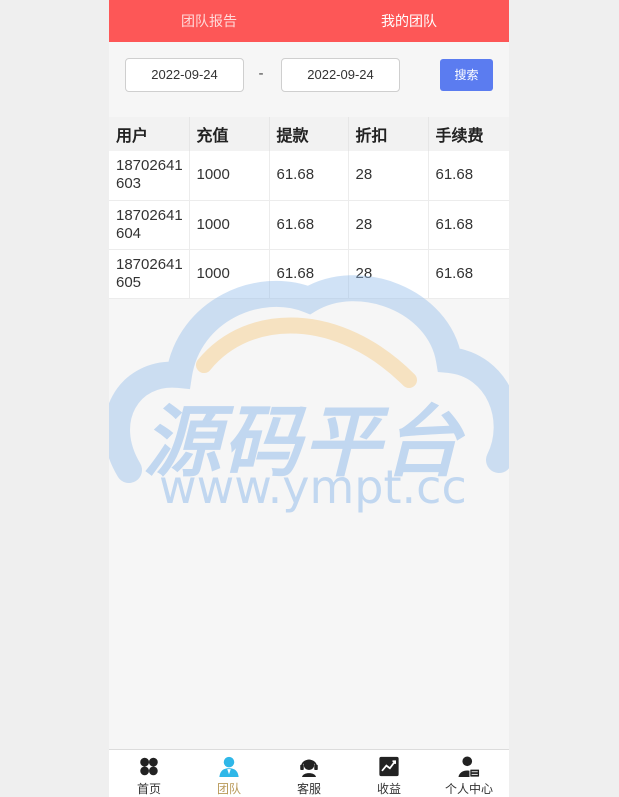 Image resolution: width=619 pixels, height=797 pixels. Describe the element at coordinates (229, 134) in the screenshot. I see `column-header-recharge: 充值` at that location.